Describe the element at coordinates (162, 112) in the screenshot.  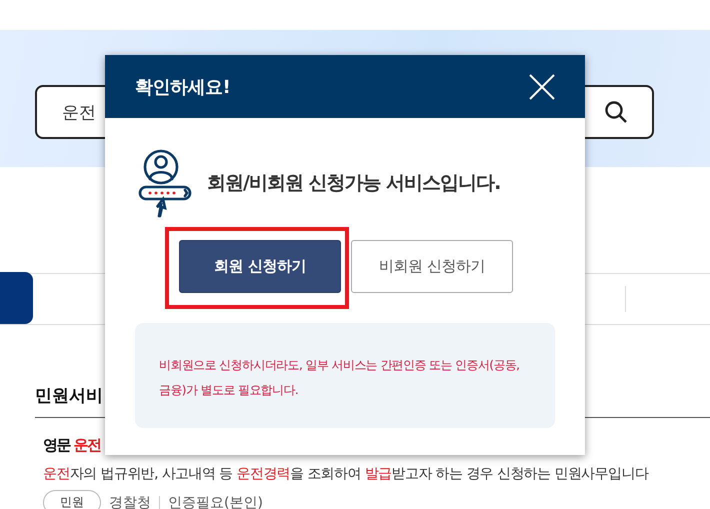
I see `search-input: 운전` at that location.